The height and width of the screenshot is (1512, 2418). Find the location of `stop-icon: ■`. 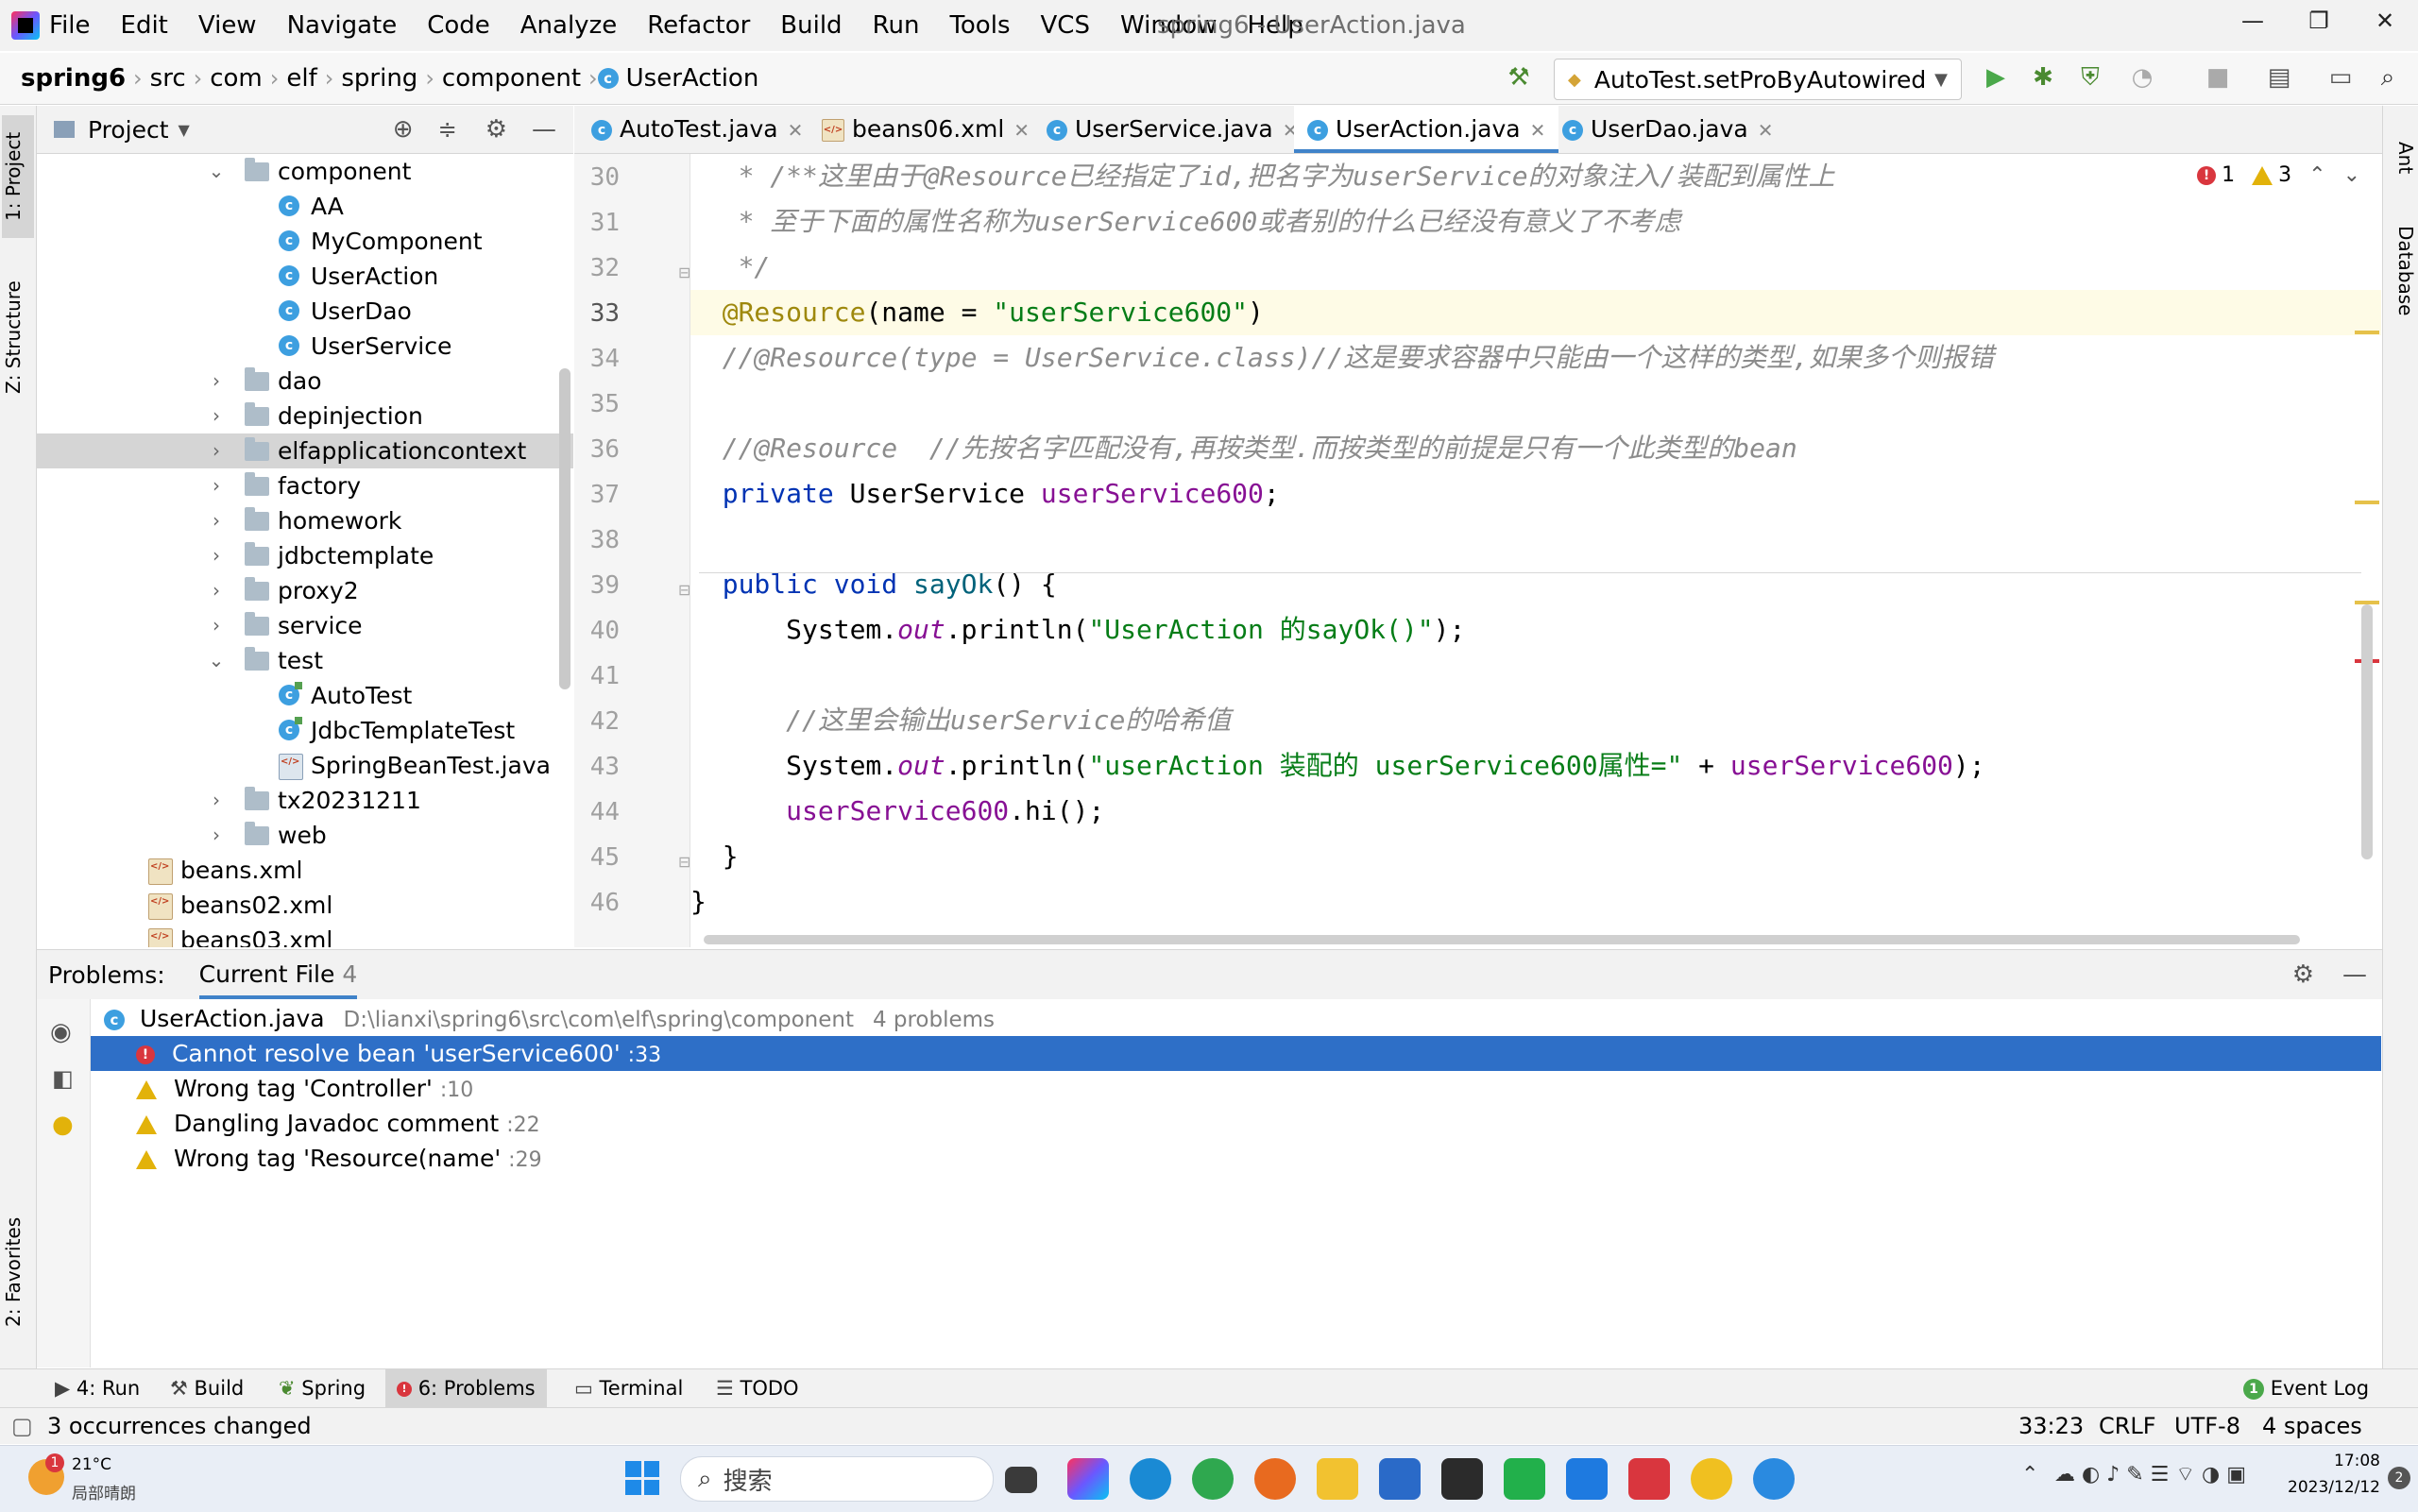

stop-icon: ■ is located at coordinates (2218, 77).